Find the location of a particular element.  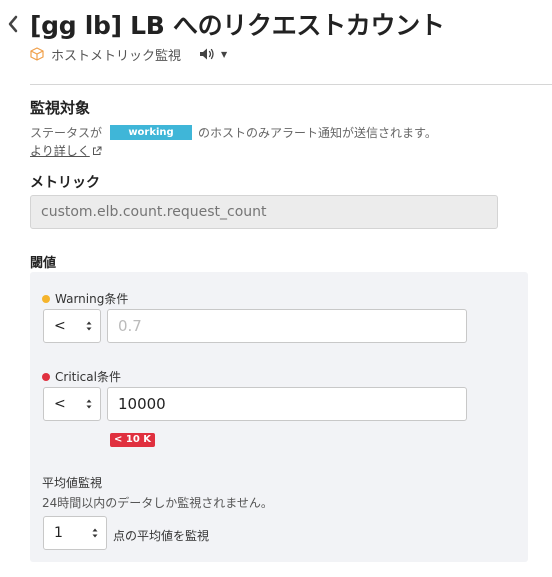

warning-operator-value: < is located at coordinates (60, 326).